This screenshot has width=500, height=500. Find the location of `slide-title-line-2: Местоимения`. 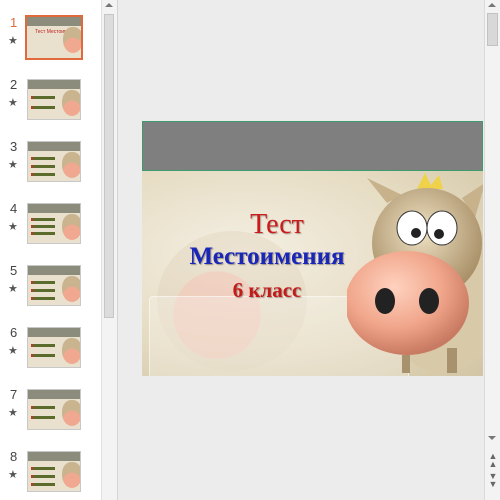

slide-title-line-2: Местоимения is located at coordinates (267, 256).